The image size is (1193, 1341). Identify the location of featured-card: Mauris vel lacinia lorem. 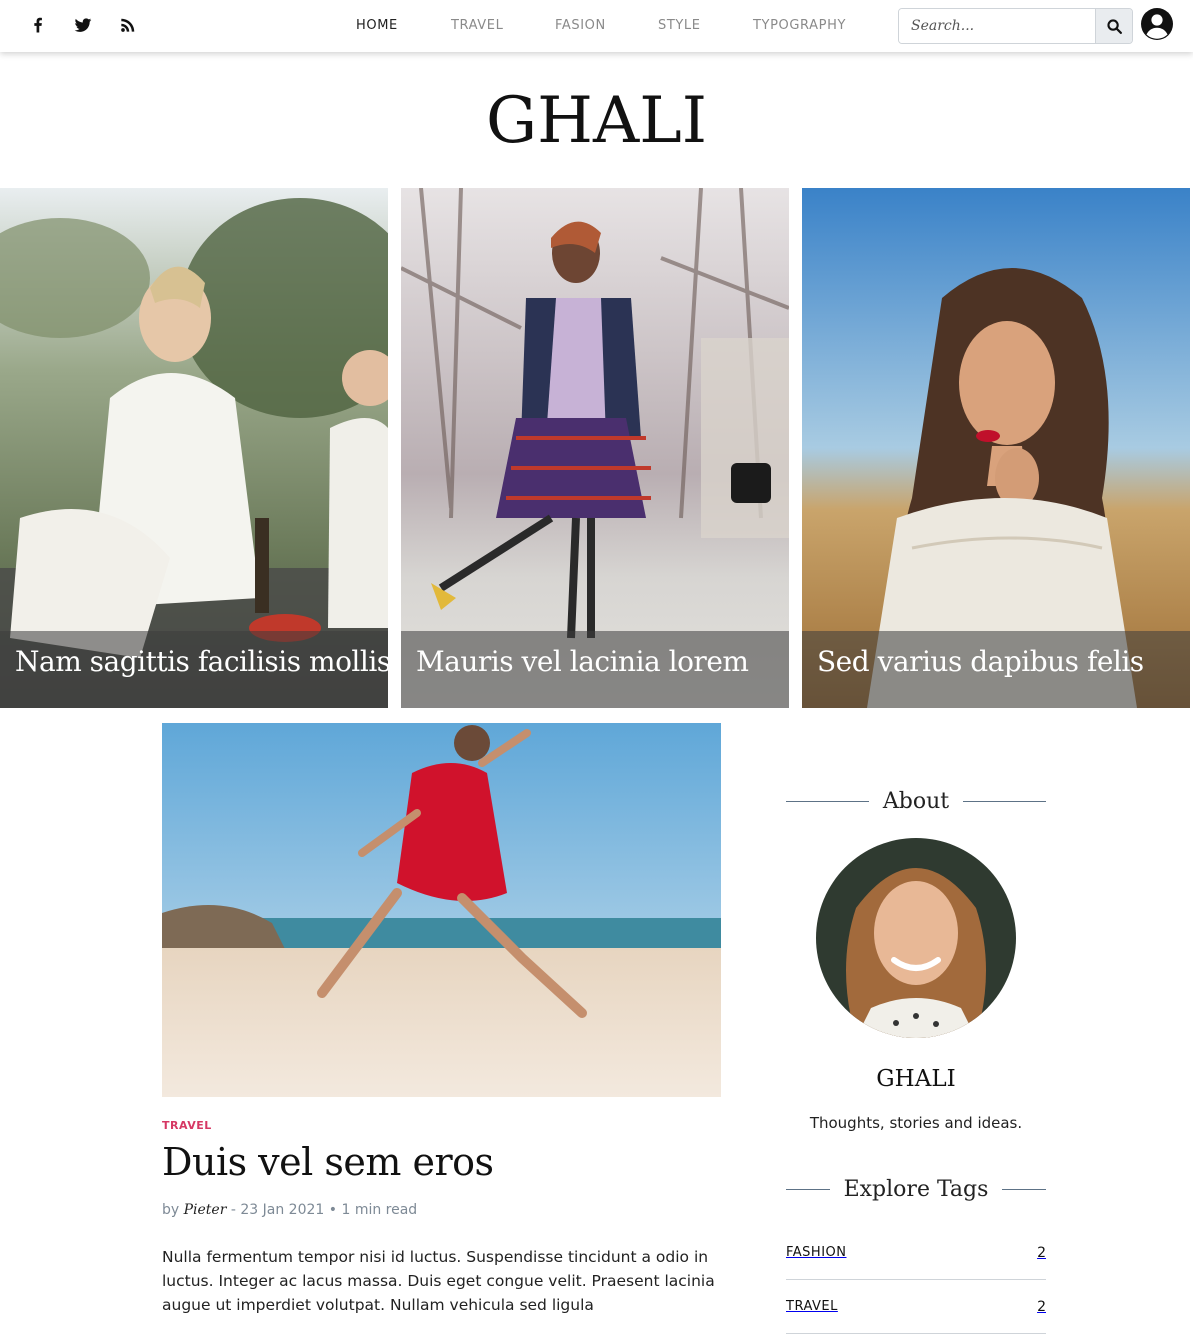
(595, 448).